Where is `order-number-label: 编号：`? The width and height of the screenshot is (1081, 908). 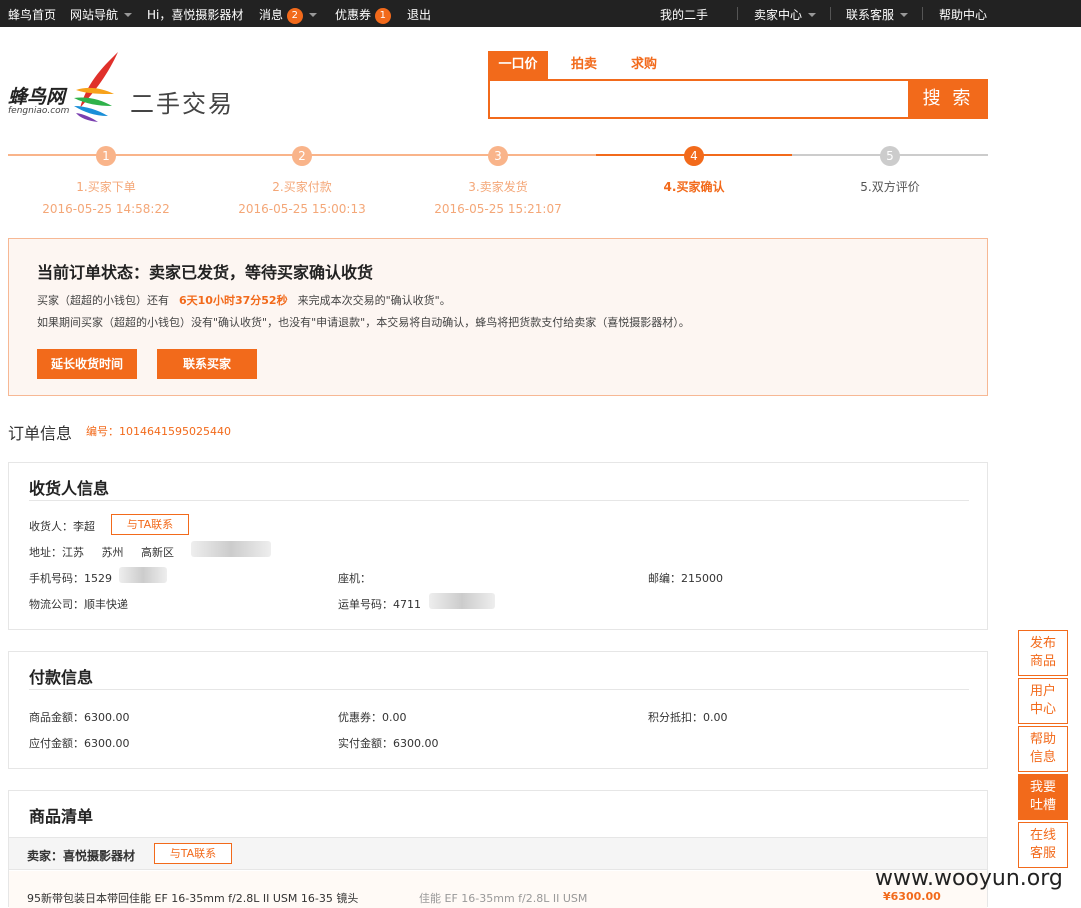
order-number-label: 编号： is located at coordinates (102, 431).